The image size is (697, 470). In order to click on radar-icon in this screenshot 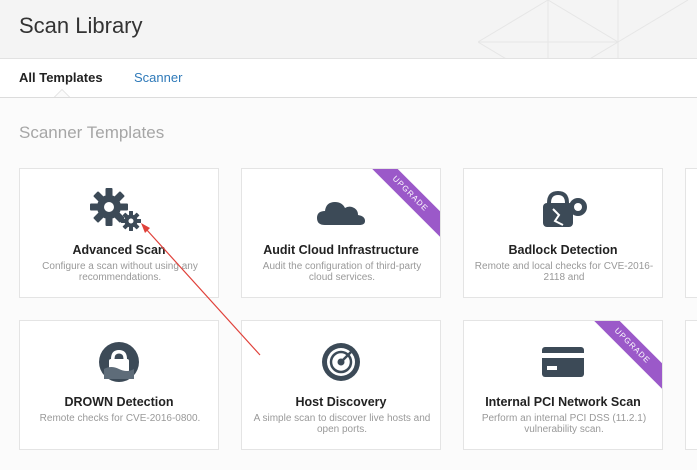, I will do `click(341, 362)`.